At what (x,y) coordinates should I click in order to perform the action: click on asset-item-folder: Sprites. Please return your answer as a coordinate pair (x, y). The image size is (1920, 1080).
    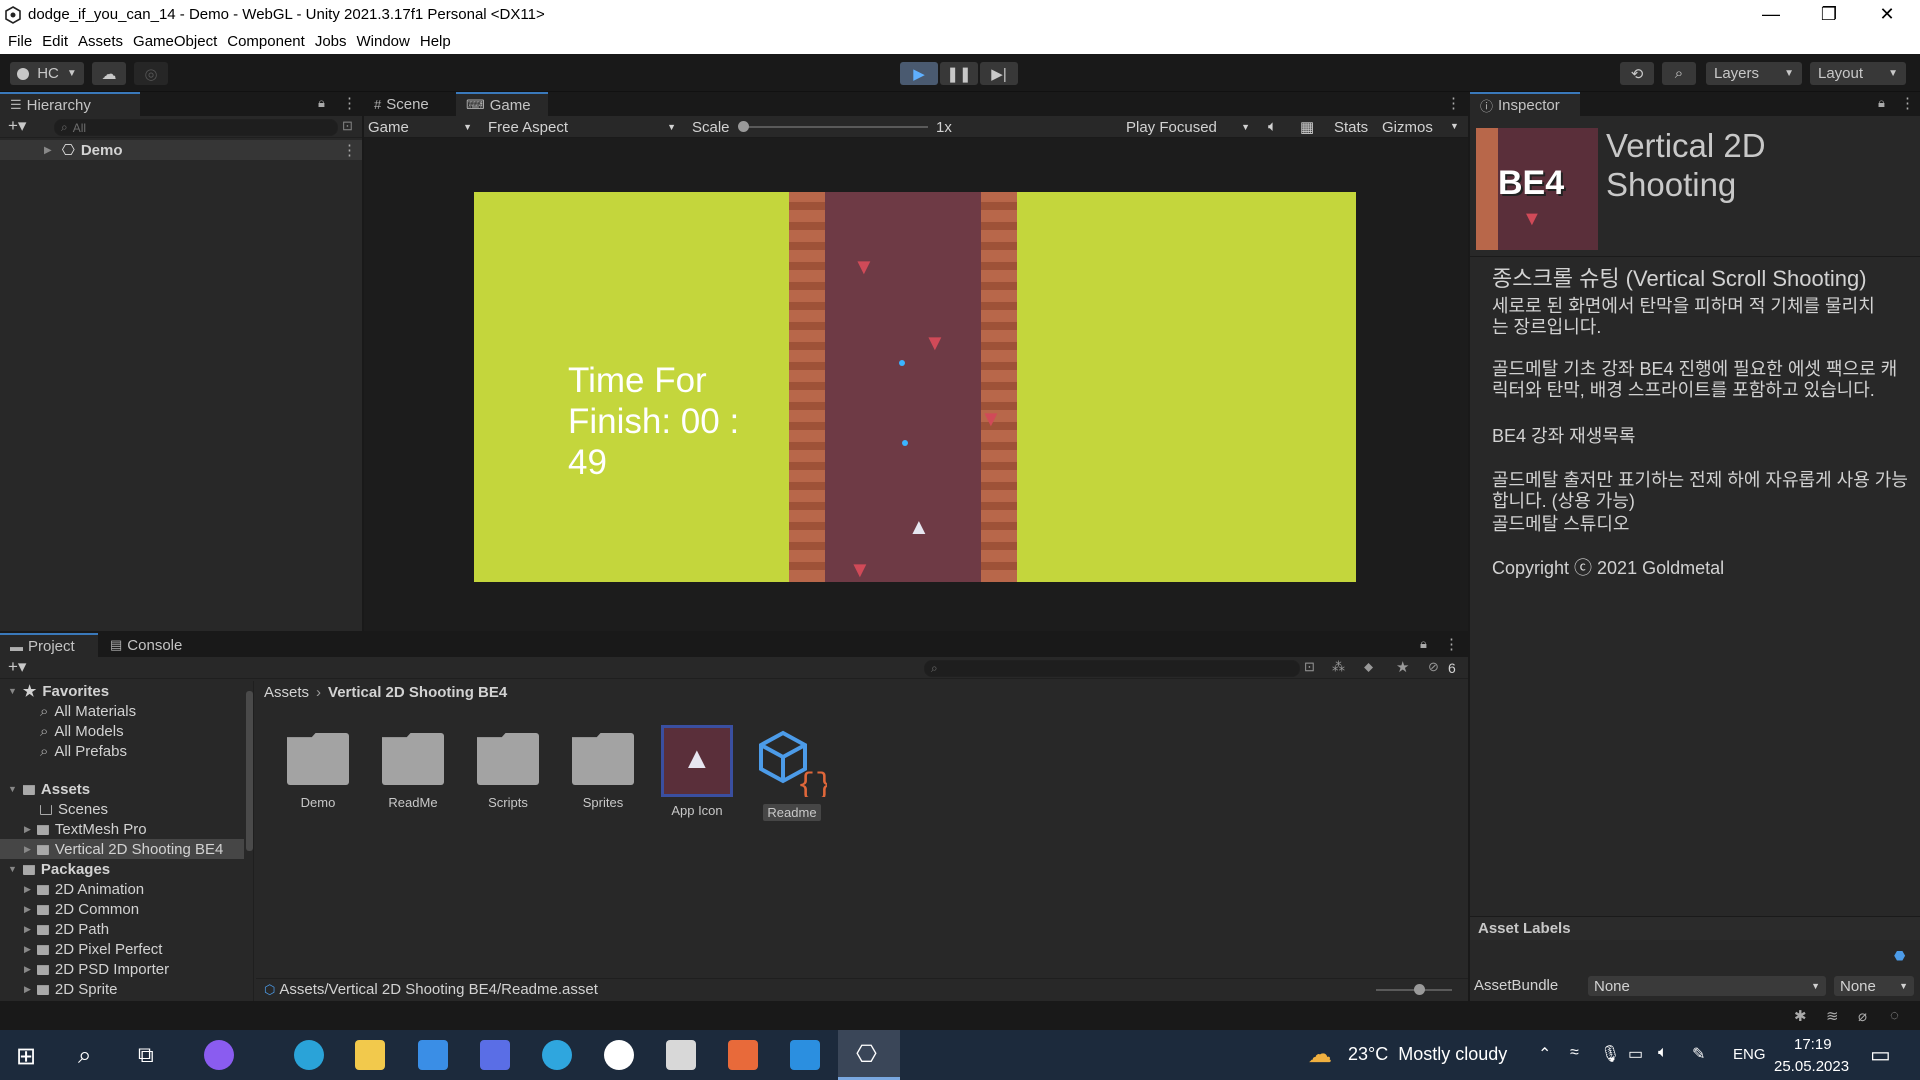
    Looking at the image, I should click on (603, 767).